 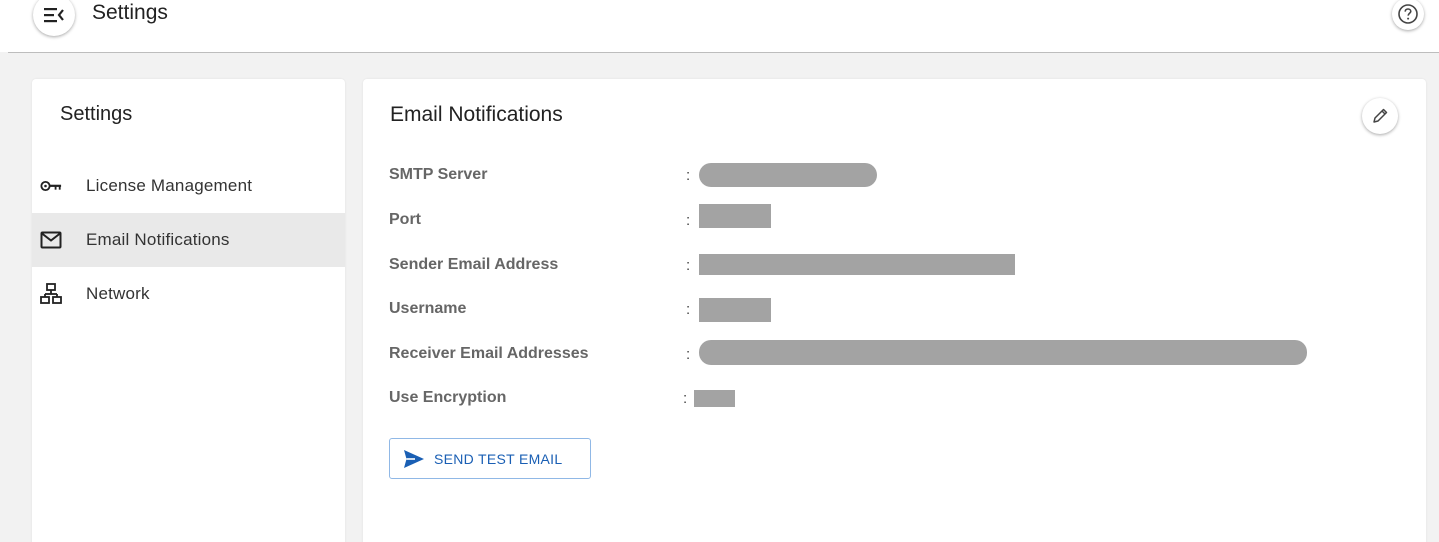 What do you see at coordinates (476, 114) in the screenshot?
I see `panel-title: Email Notifications` at bounding box center [476, 114].